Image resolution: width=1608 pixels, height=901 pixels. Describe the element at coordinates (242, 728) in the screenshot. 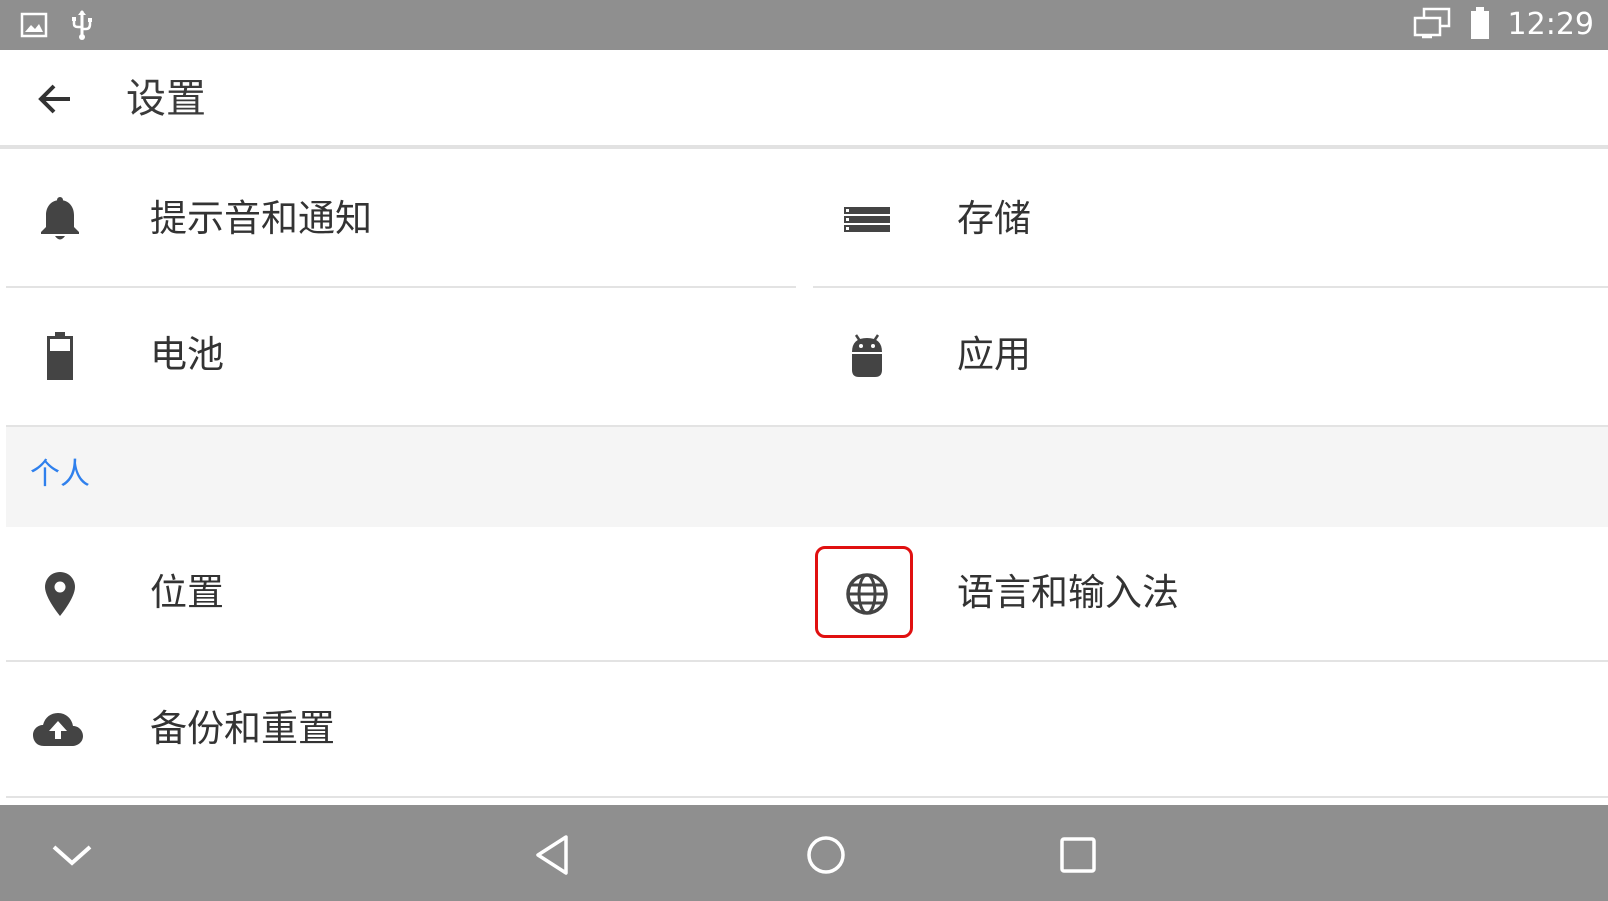

I see `setting-label: 备份和重置` at that location.